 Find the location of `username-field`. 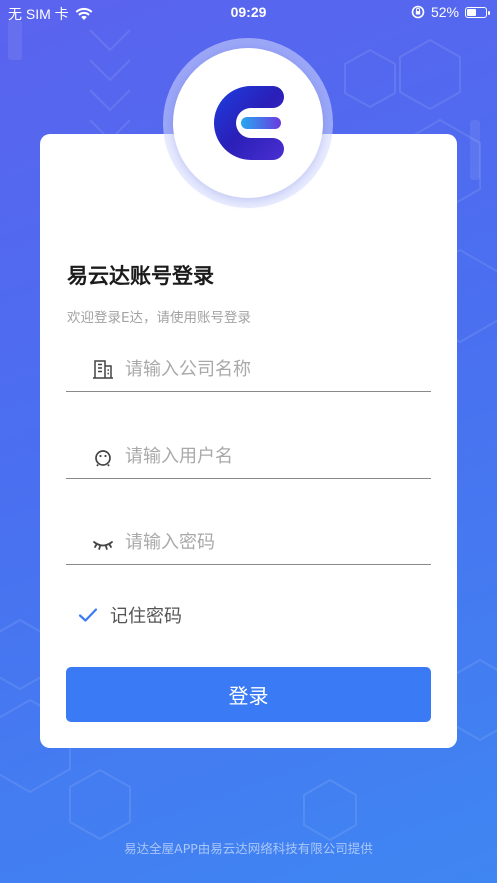

username-field is located at coordinates (248, 459).